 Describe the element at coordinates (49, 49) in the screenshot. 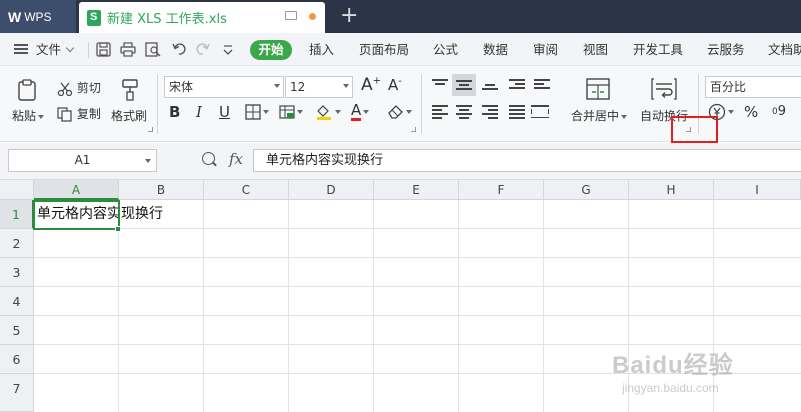

I see `file-menu-label: 文件` at that location.